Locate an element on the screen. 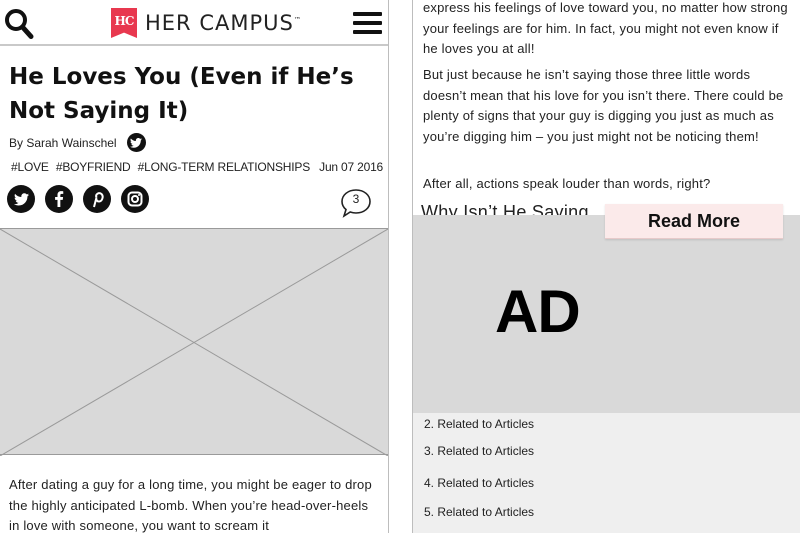 This screenshot has height=533, width=800. pinterest-icon is located at coordinates (97, 199).